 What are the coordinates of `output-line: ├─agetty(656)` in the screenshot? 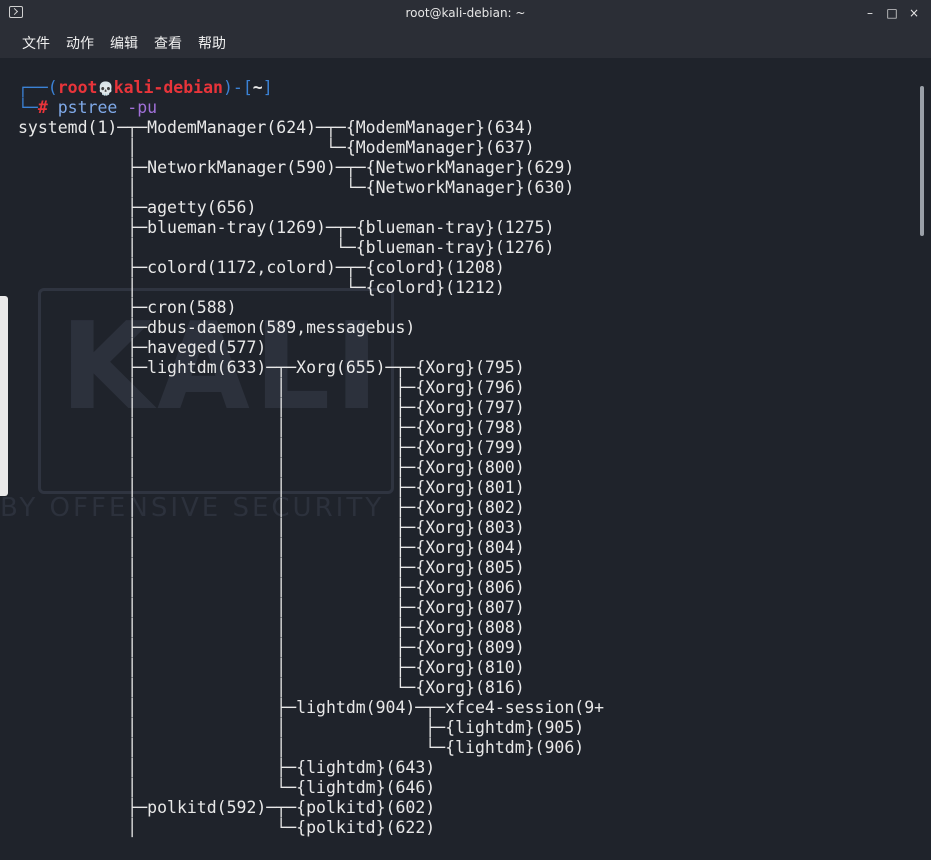 It's located at (137, 207).